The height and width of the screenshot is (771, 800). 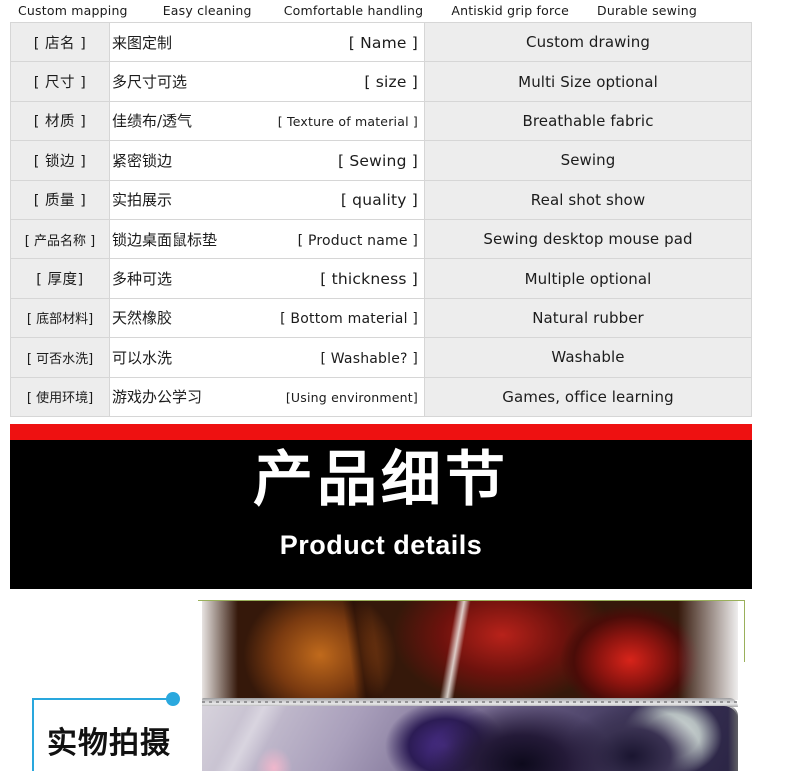 What do you see at coordinates (510, 10) in the screenshot?
I see `feature-item-antiskid-grip-force: Antiskid grip force` at bounding box center [510, 10].